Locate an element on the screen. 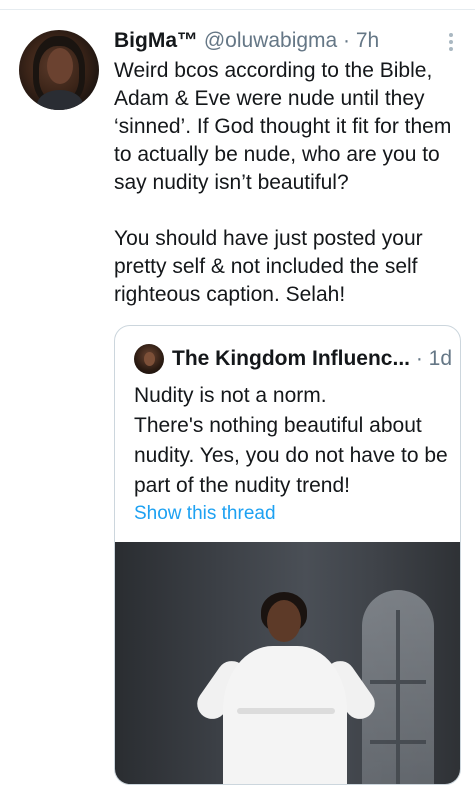 This screenshot has height=785, width=475. more-vertical-icon is located at coordinates (451, 43).